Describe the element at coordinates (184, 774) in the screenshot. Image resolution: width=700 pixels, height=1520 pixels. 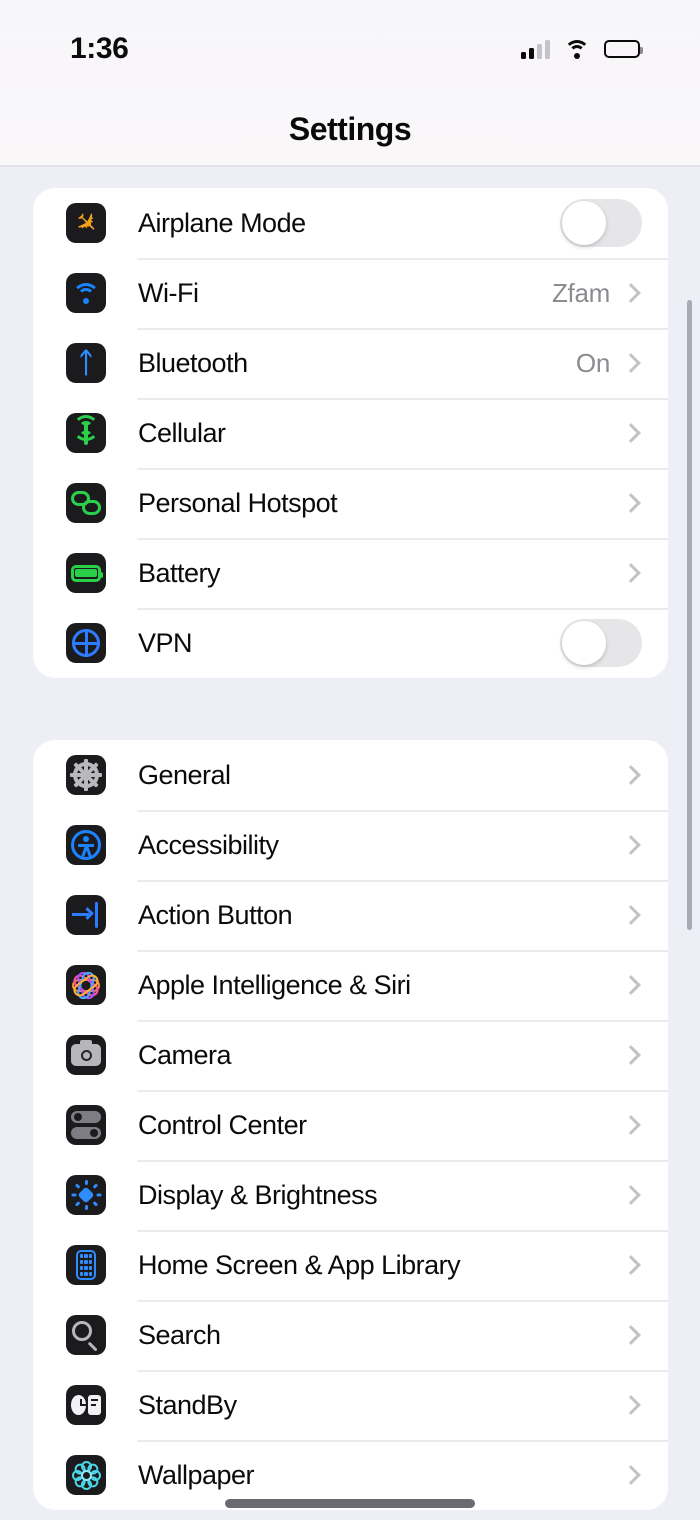
I see `settings-row-label: General` at that location.